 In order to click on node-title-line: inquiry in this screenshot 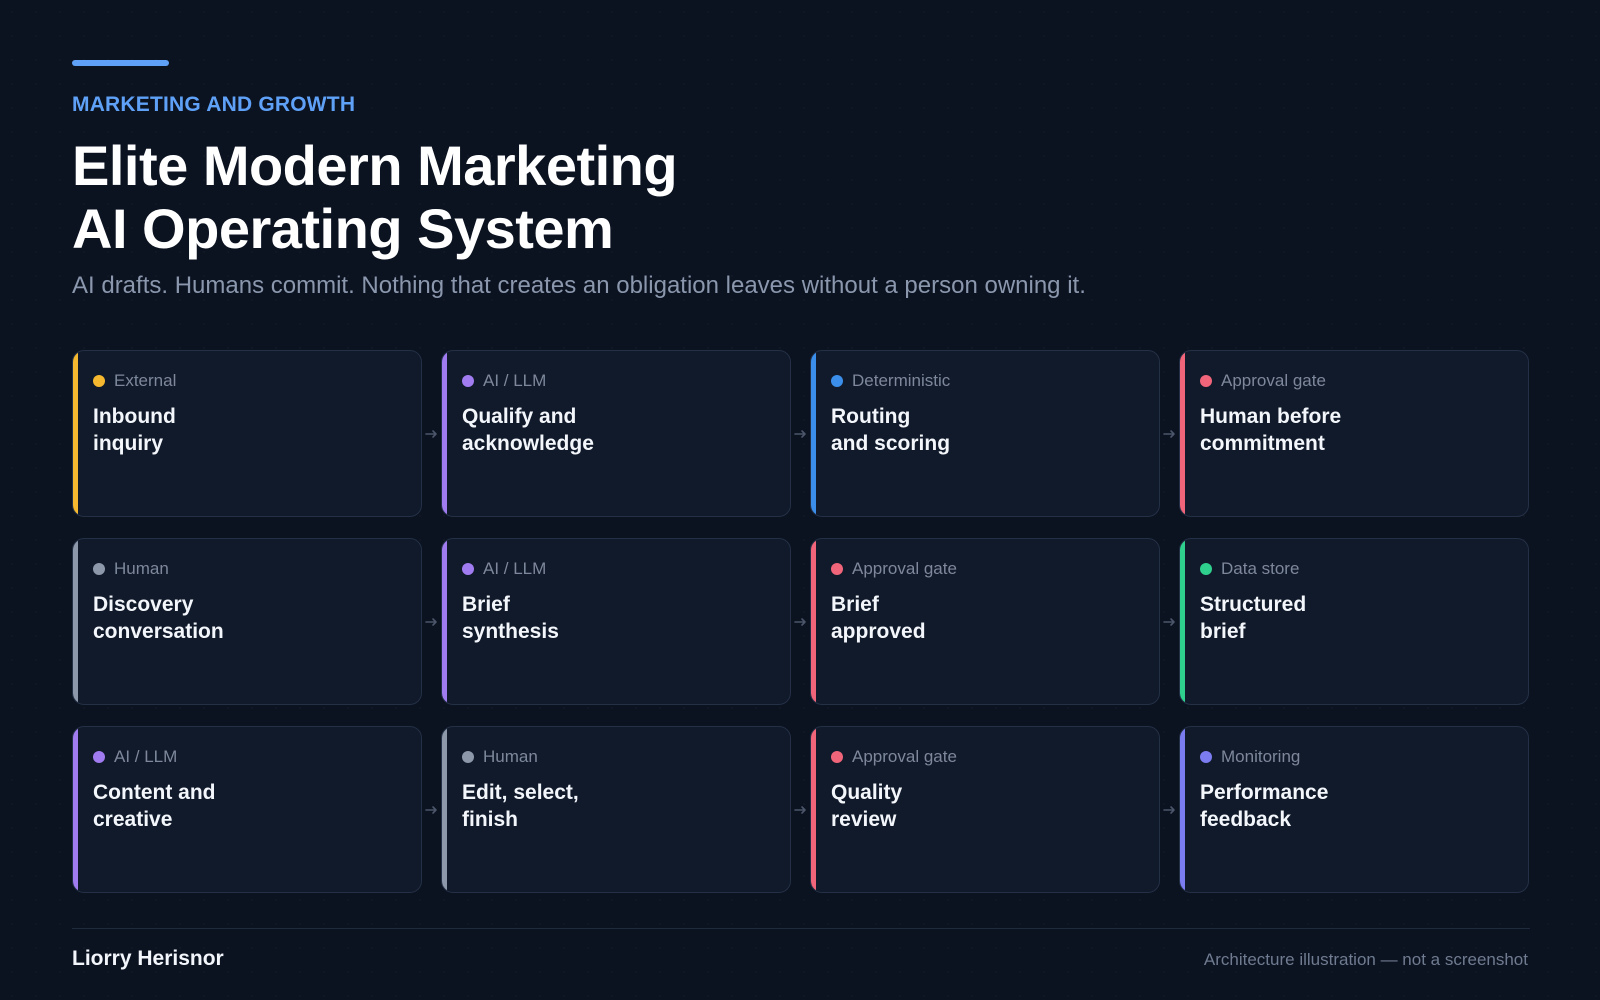, I will do `click(128, 443)`.